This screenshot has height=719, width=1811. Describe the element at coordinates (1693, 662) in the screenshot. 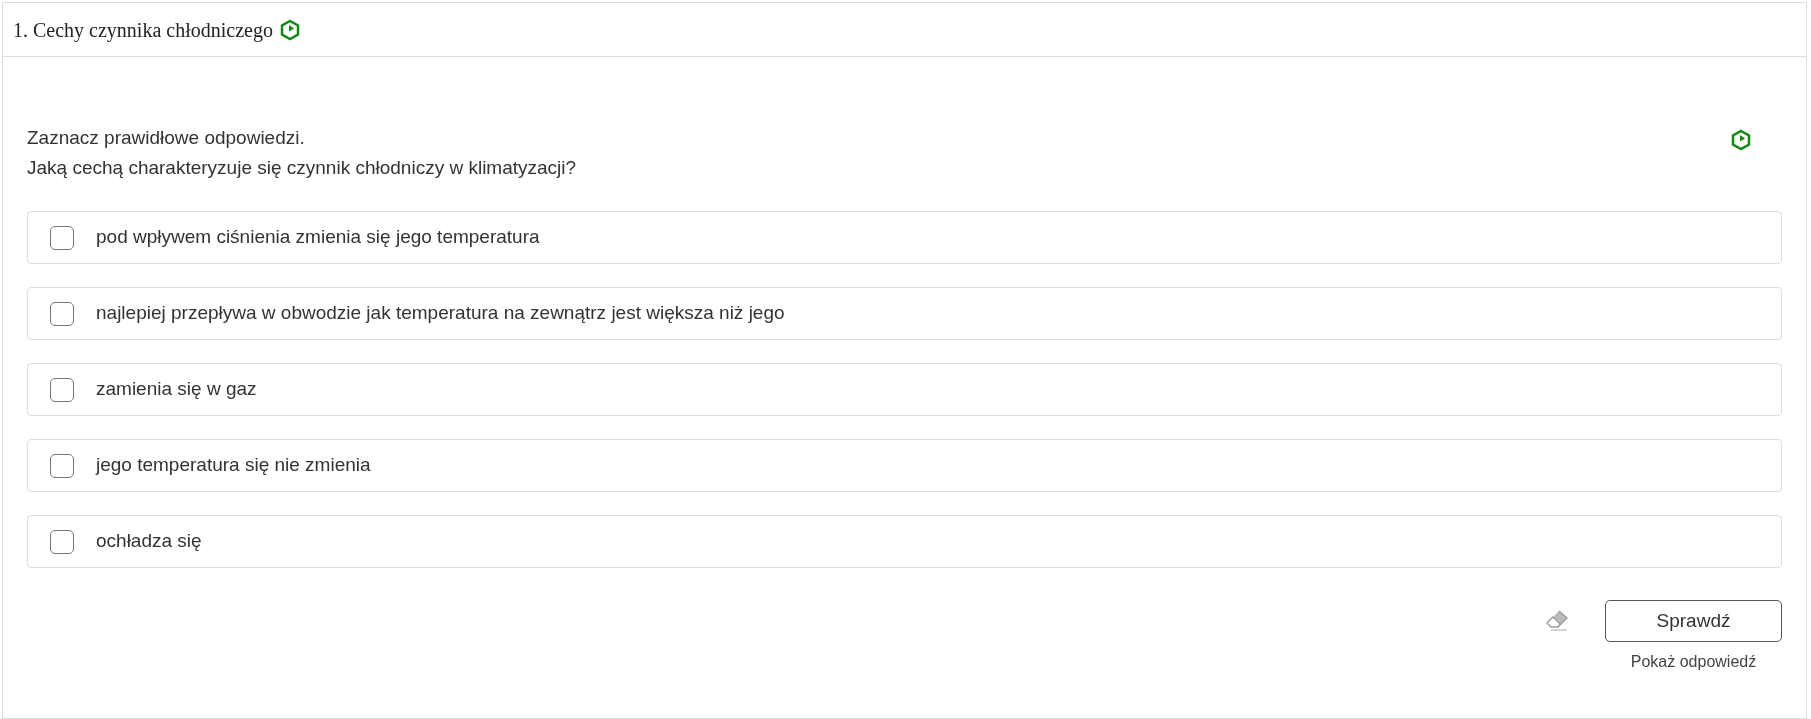

I see `show-answer-link: Pokaż odpowiedź` at that location.